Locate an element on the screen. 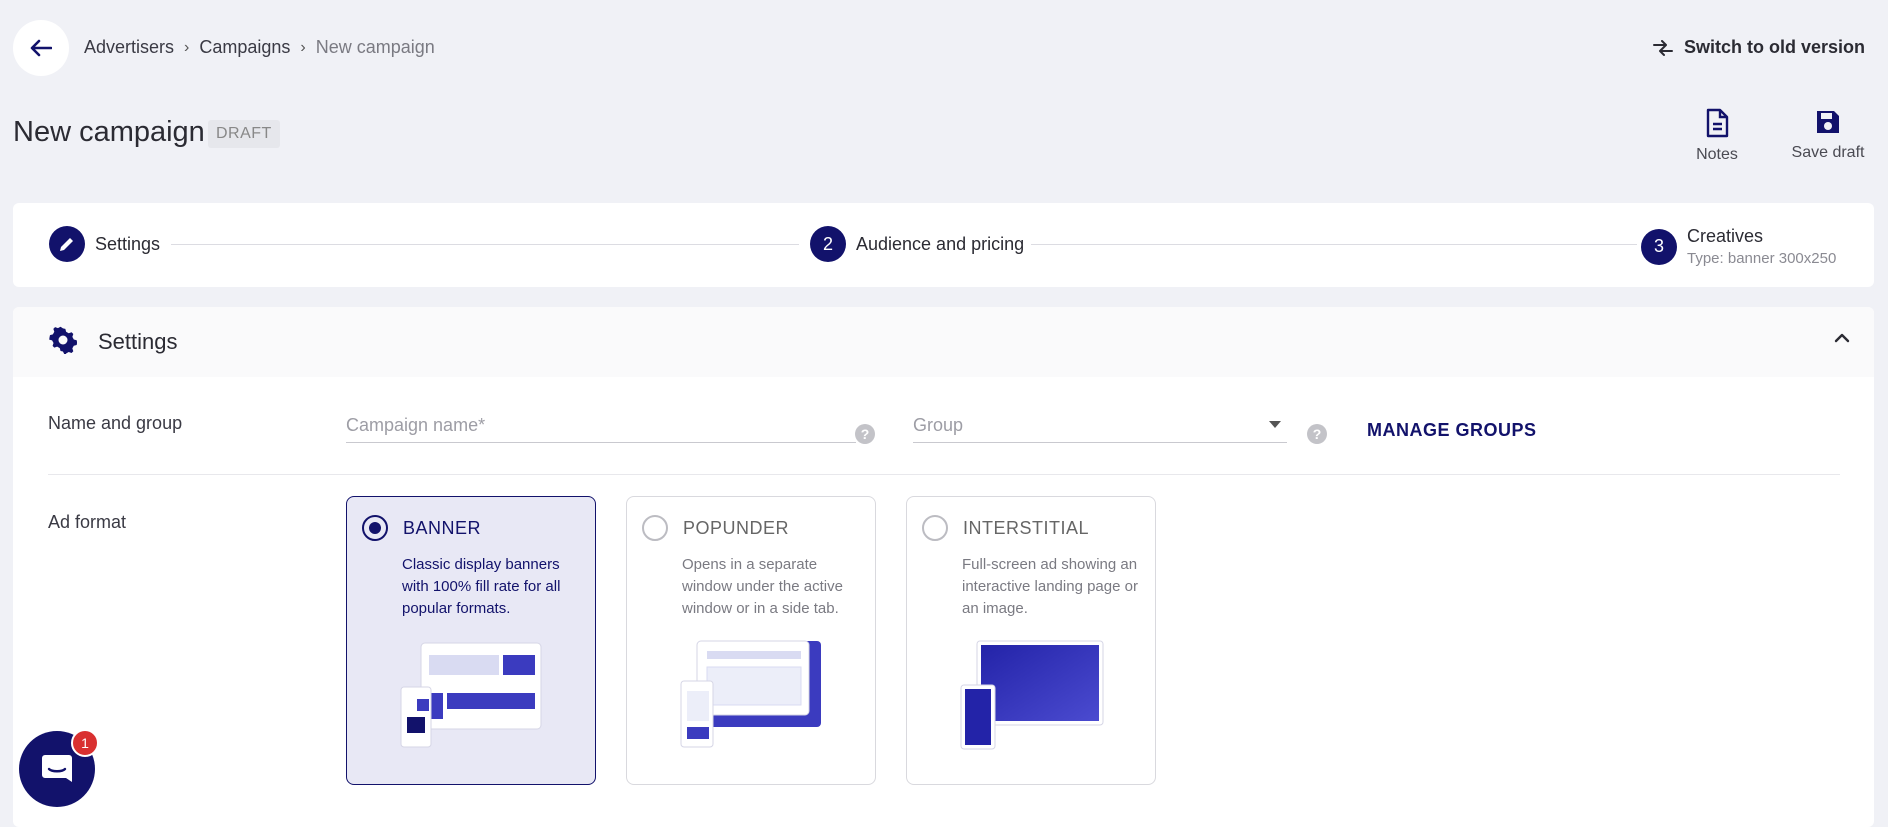 The height and width of the screenshot is (827, 1888). divider is located at coordinates (944, 474).